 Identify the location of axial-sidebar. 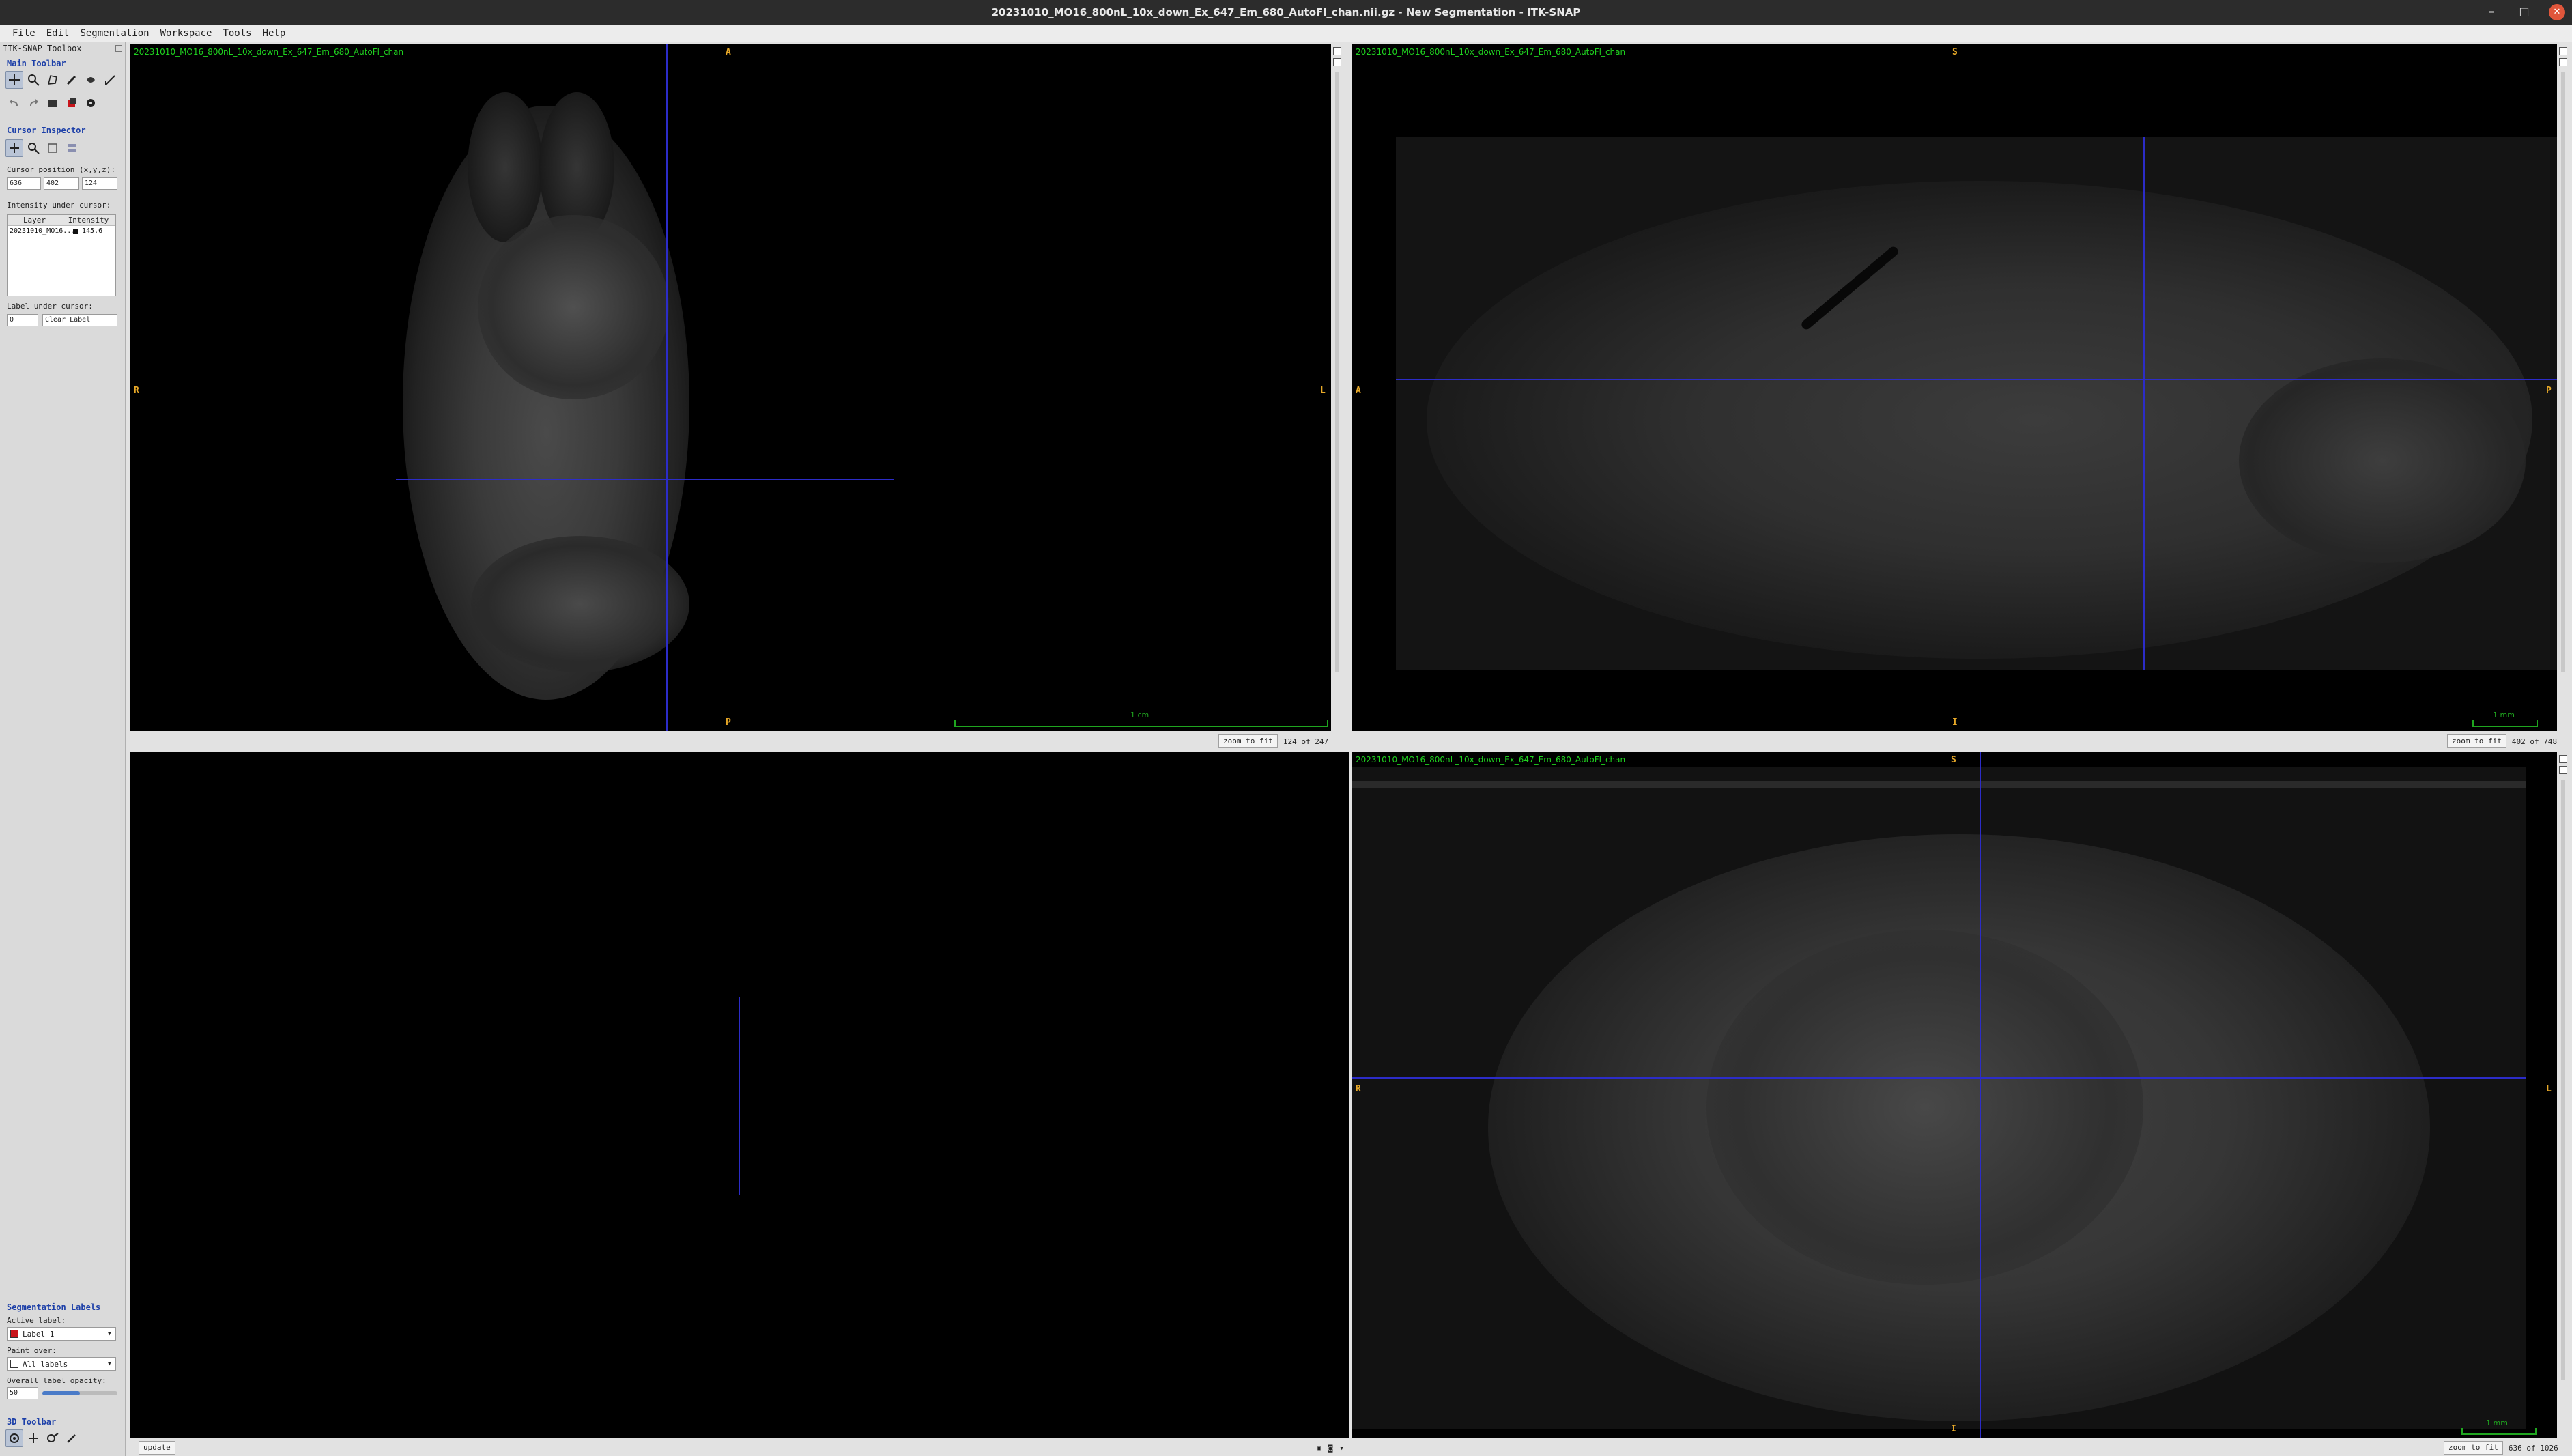
(1337, 387).